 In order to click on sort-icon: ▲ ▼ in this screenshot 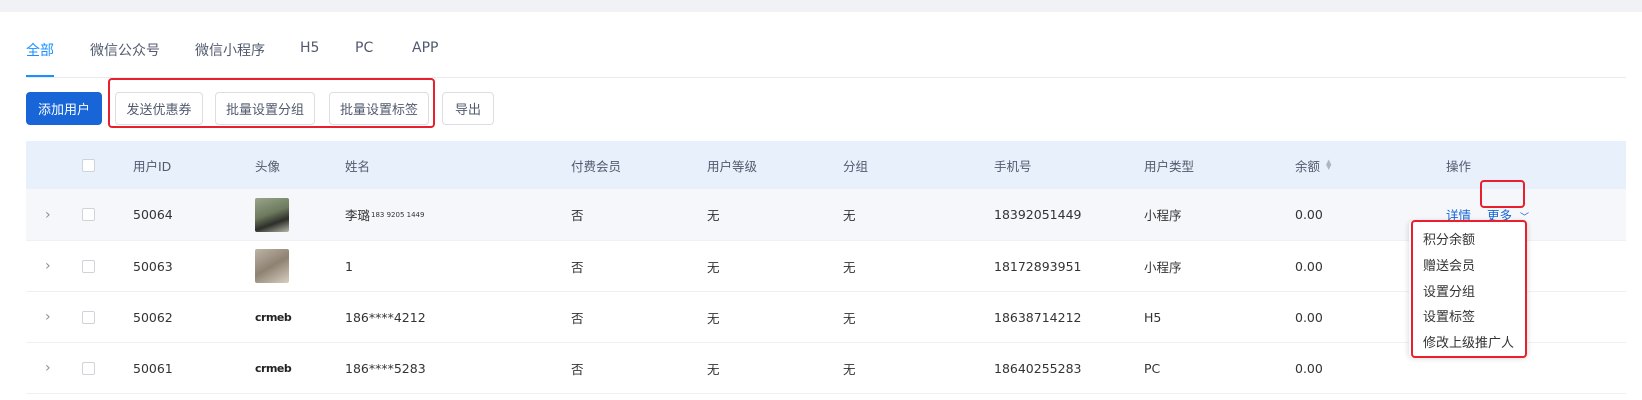, I will do `click(1328, 165)`.